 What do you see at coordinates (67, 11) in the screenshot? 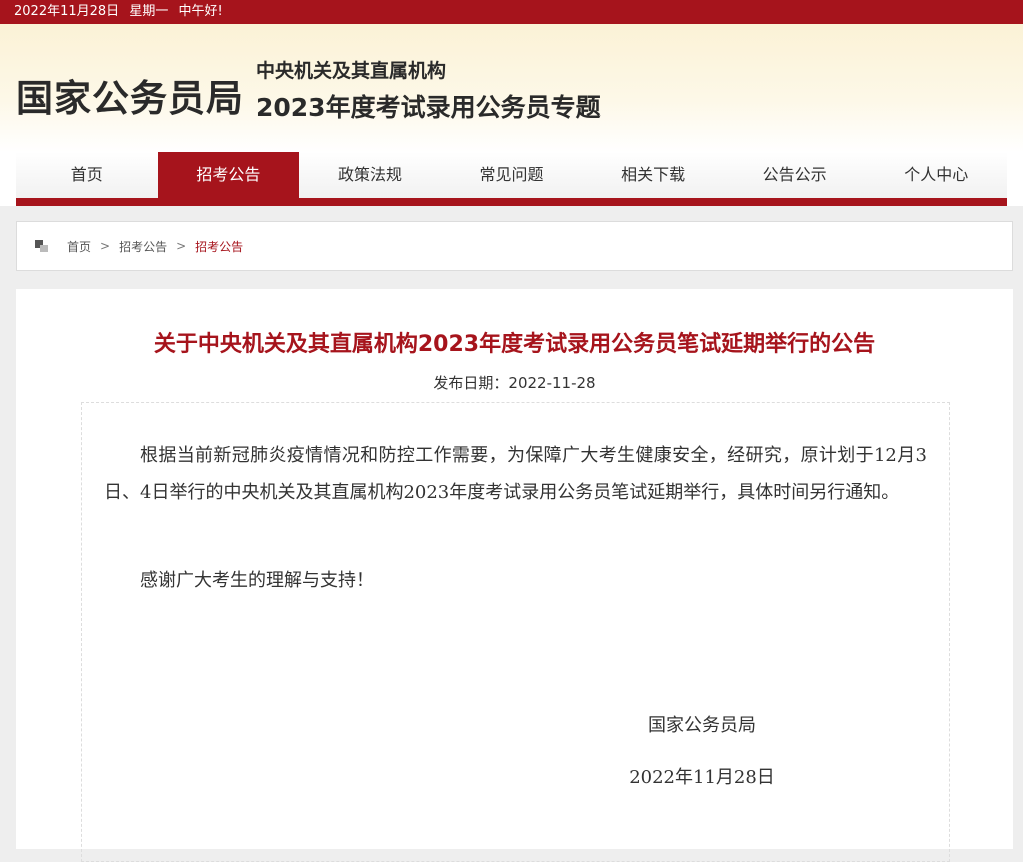
I see `current-date: 2022年11月28日` at bounding box center [67, 11].